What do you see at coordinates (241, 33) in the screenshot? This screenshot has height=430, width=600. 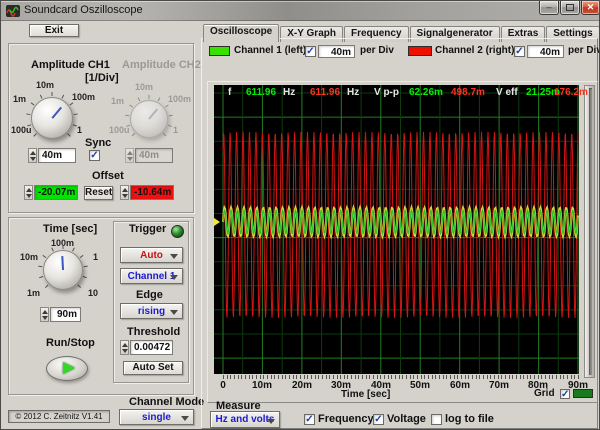 I see `tab-oscilloscope: Oscilloscope` at bounding box center [241, 33].